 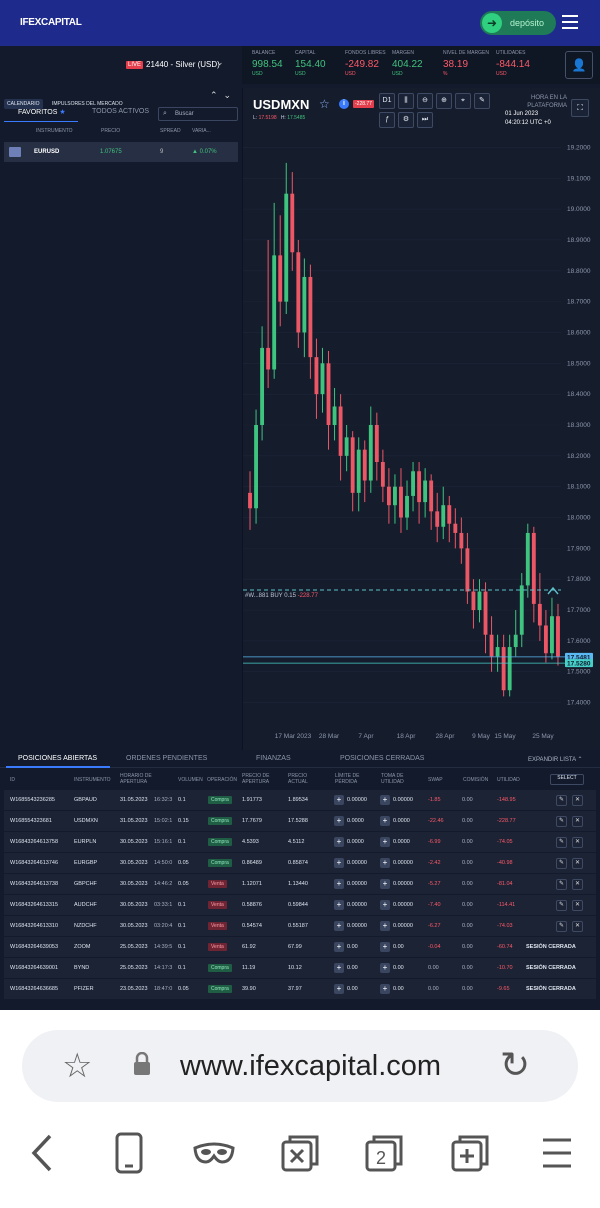 What do you see at coordinates (42, 112) in the screenshot?
I see `tab-favorites: FAVORITOS ★` at bounding box center [42, 112].